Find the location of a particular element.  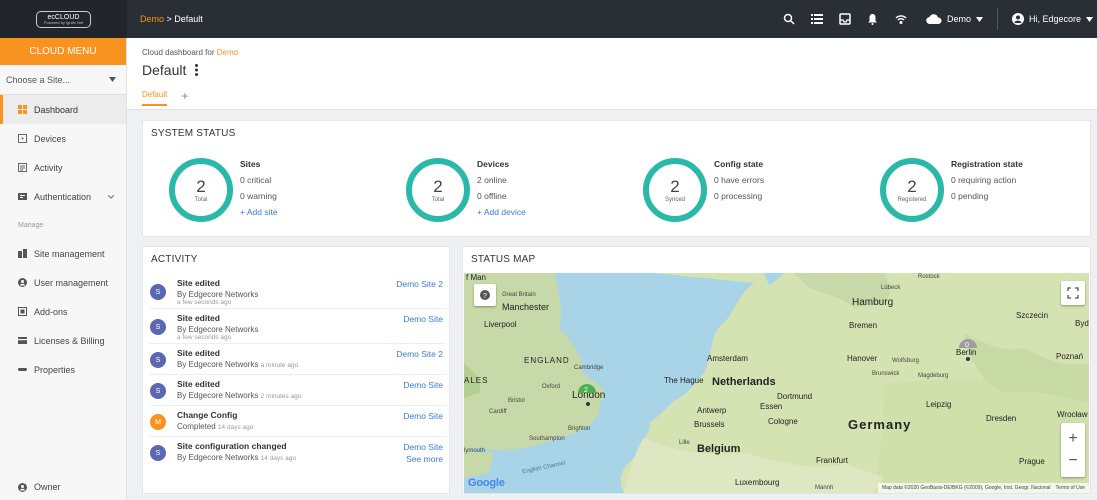

licenses-icon is located at coordinates (22, 340).